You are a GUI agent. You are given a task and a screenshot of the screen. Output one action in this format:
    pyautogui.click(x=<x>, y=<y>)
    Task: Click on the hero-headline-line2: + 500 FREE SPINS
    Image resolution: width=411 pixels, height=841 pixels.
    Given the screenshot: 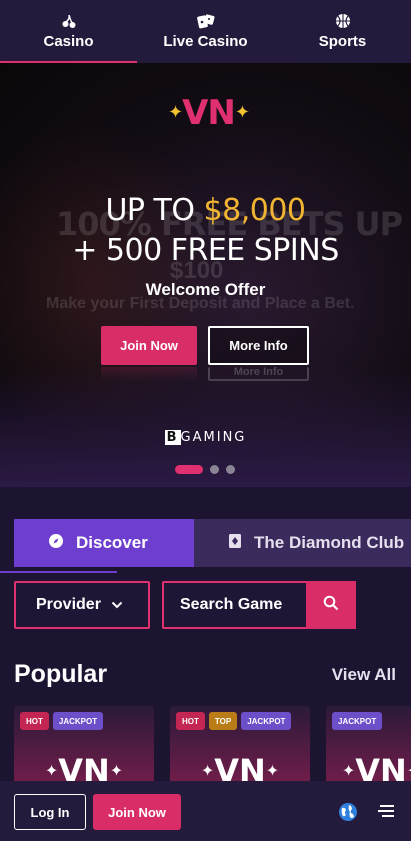 What is the action you would take?
    pyautogui.click(x=205, y=250)
    